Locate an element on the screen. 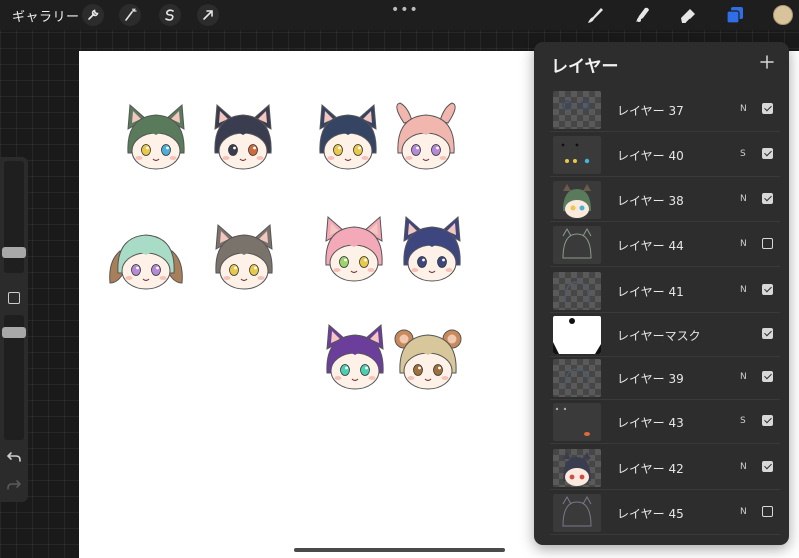 Image resolution: width=799 pixels, height=558 pixels. modify-button is located at coordinates (14, 298).